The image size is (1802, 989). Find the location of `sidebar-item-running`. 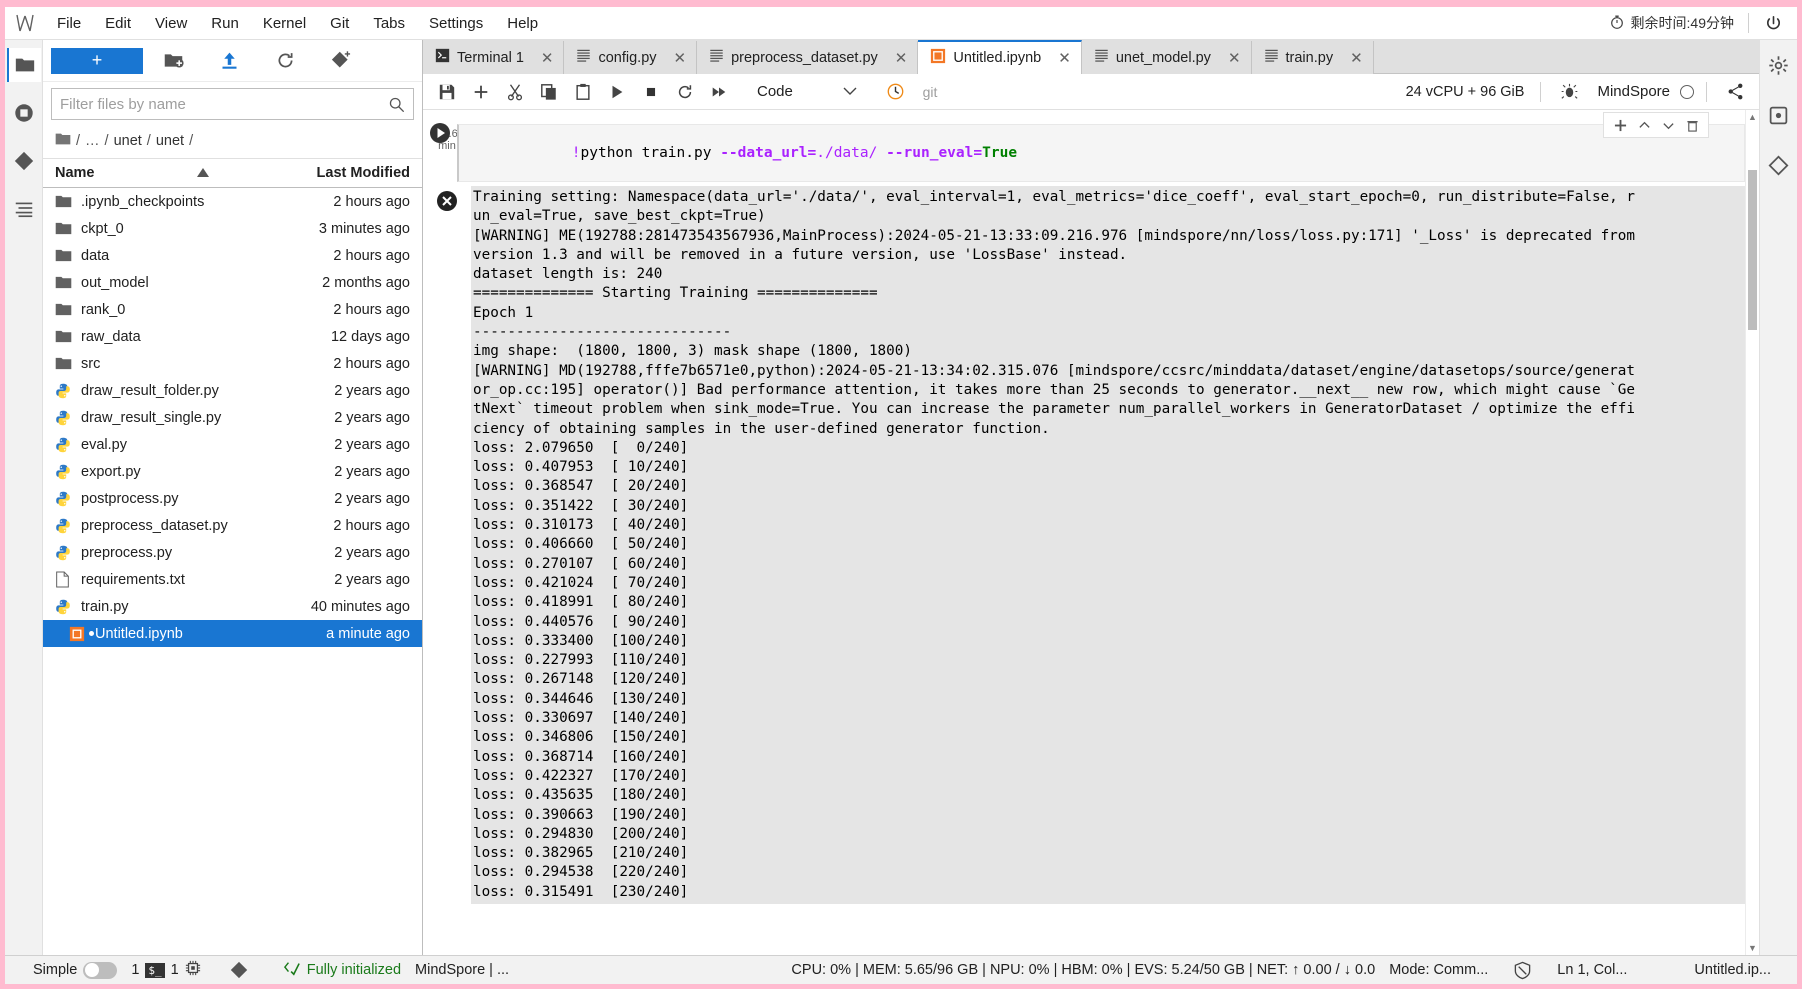

sidebar-item-running is located at coordinates (24, 113).